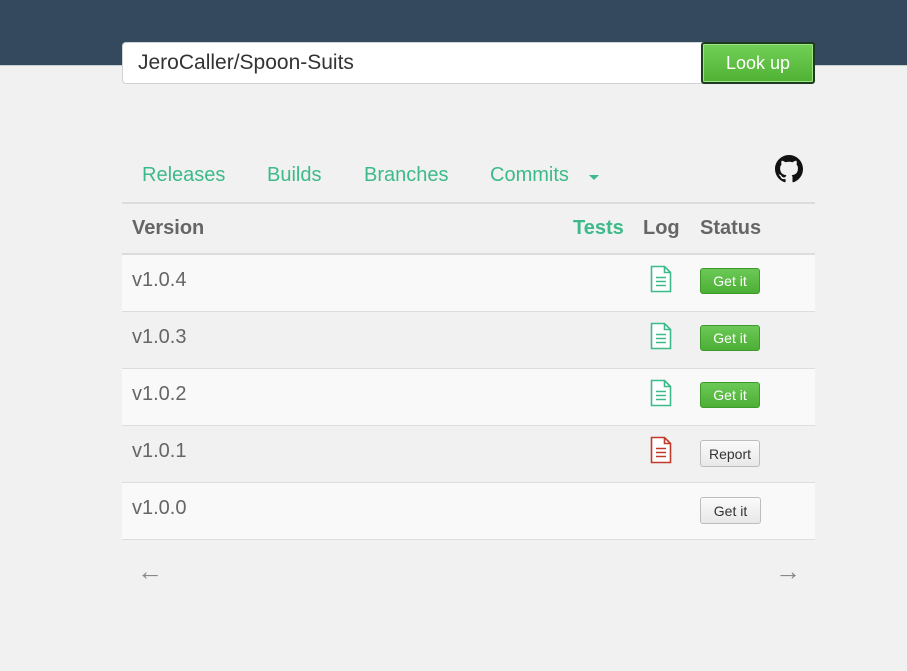  What do you see at coordinates (468, 397) in the screenshot?
I see `table-row: v1.0.2 Get it` at bounding box center [468, 397].